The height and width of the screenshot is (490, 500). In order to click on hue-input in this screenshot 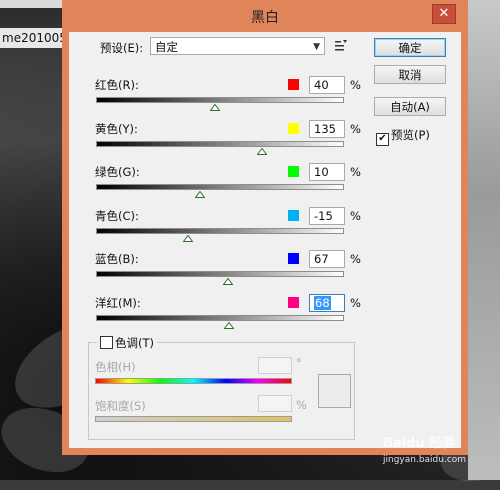, I will do `click(275, 365)`.